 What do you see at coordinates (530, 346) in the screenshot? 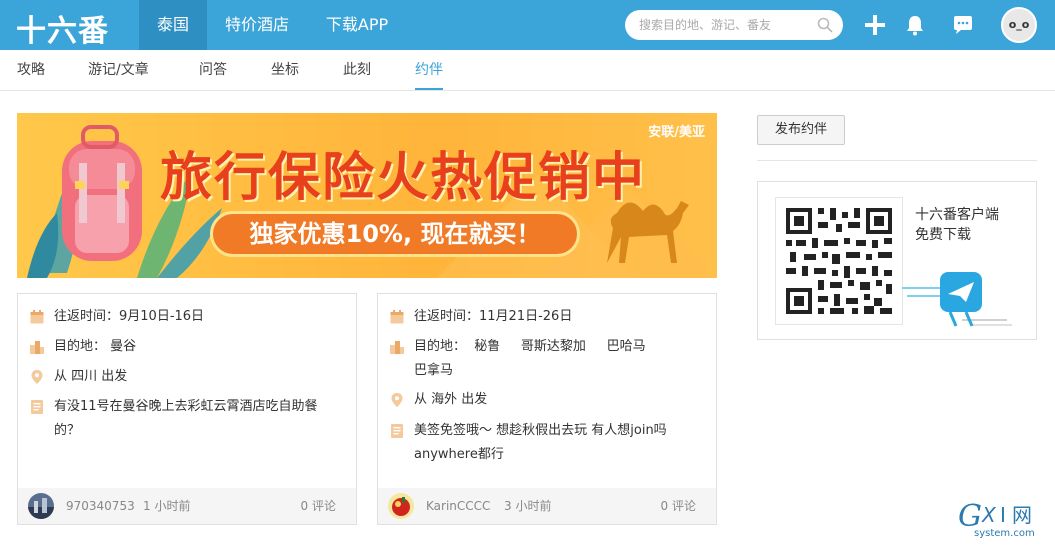
I see `card-destination: 目的地： 秘鲁 哥斯达黎加 巴哈马` at bounding box center [530, 346].